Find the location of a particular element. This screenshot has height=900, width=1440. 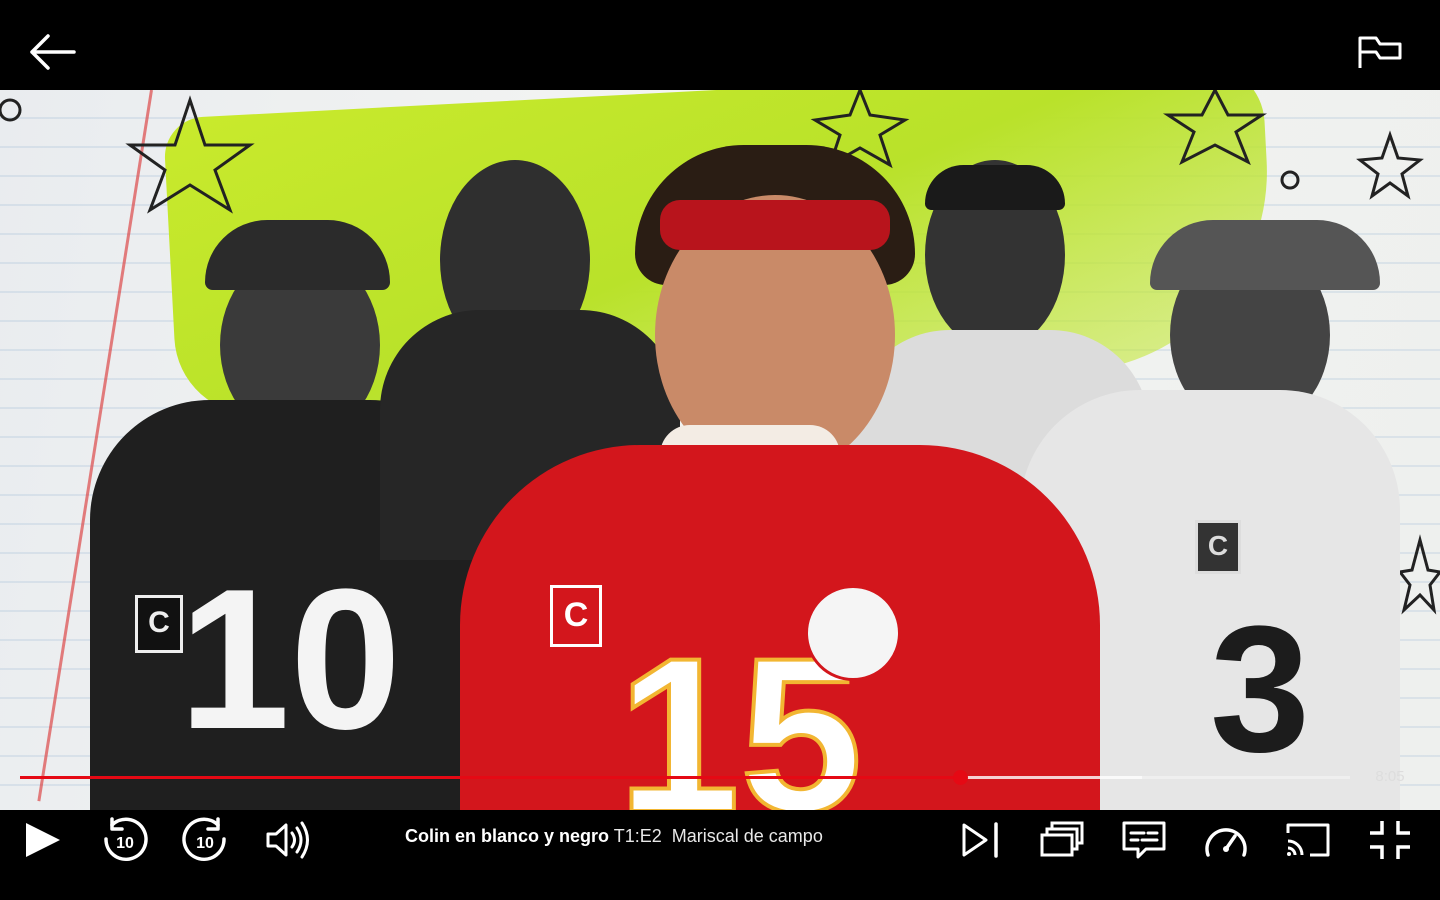

subtitles-button is located at coordinates (1144, 840).